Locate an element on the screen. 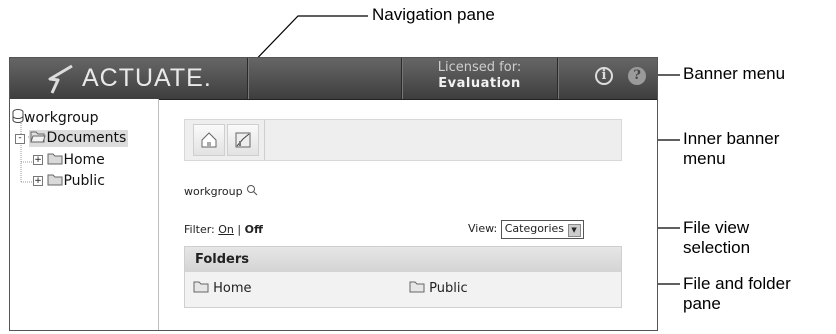 This screenshot has width=836, height=334. filter-control: Filter: On | Off is located at coordinates (223, 229).